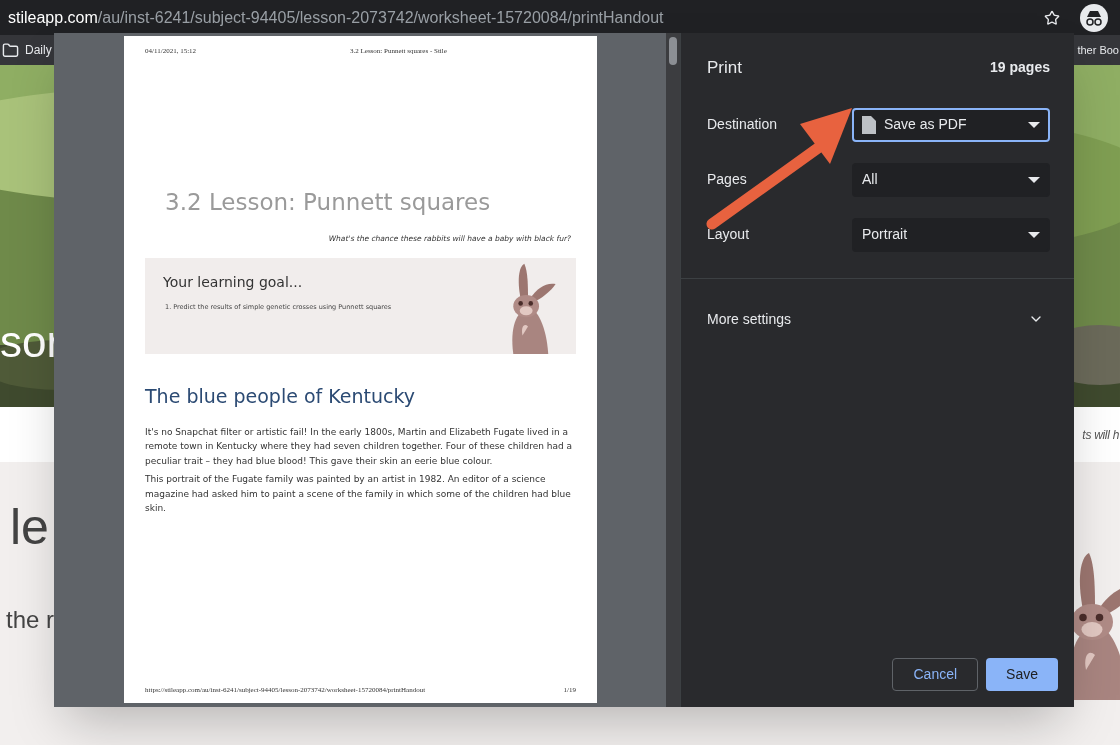 The width and height of the screenshot is (1120, 745). I want to click on scrollbar-thumb, so click(673, 51).